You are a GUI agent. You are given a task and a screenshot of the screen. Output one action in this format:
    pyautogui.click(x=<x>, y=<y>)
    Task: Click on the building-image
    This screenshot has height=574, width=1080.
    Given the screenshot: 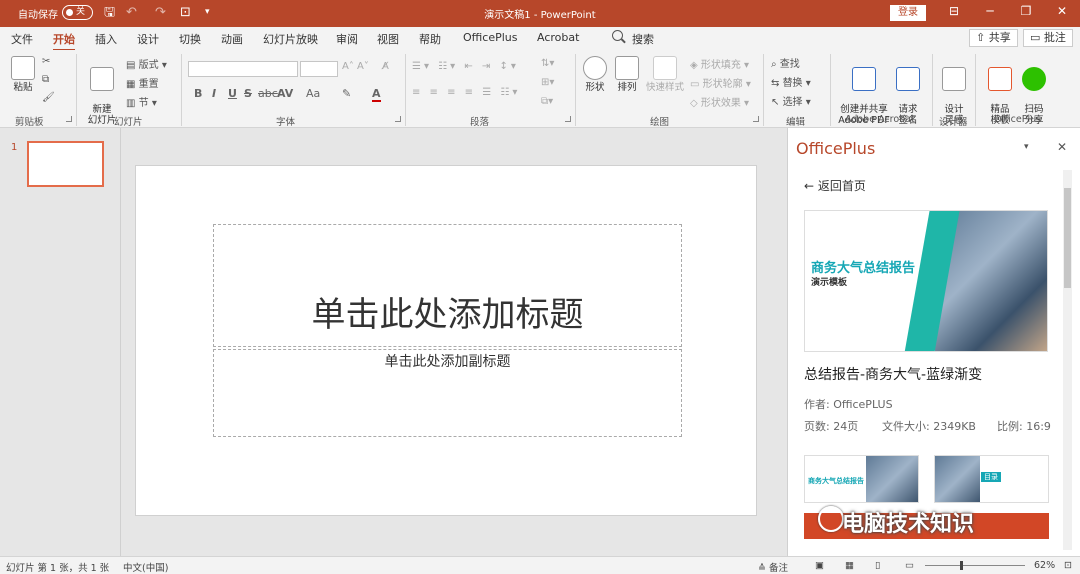 What is the action you would take?
    pyautogui.click(x=991, y=281)
    